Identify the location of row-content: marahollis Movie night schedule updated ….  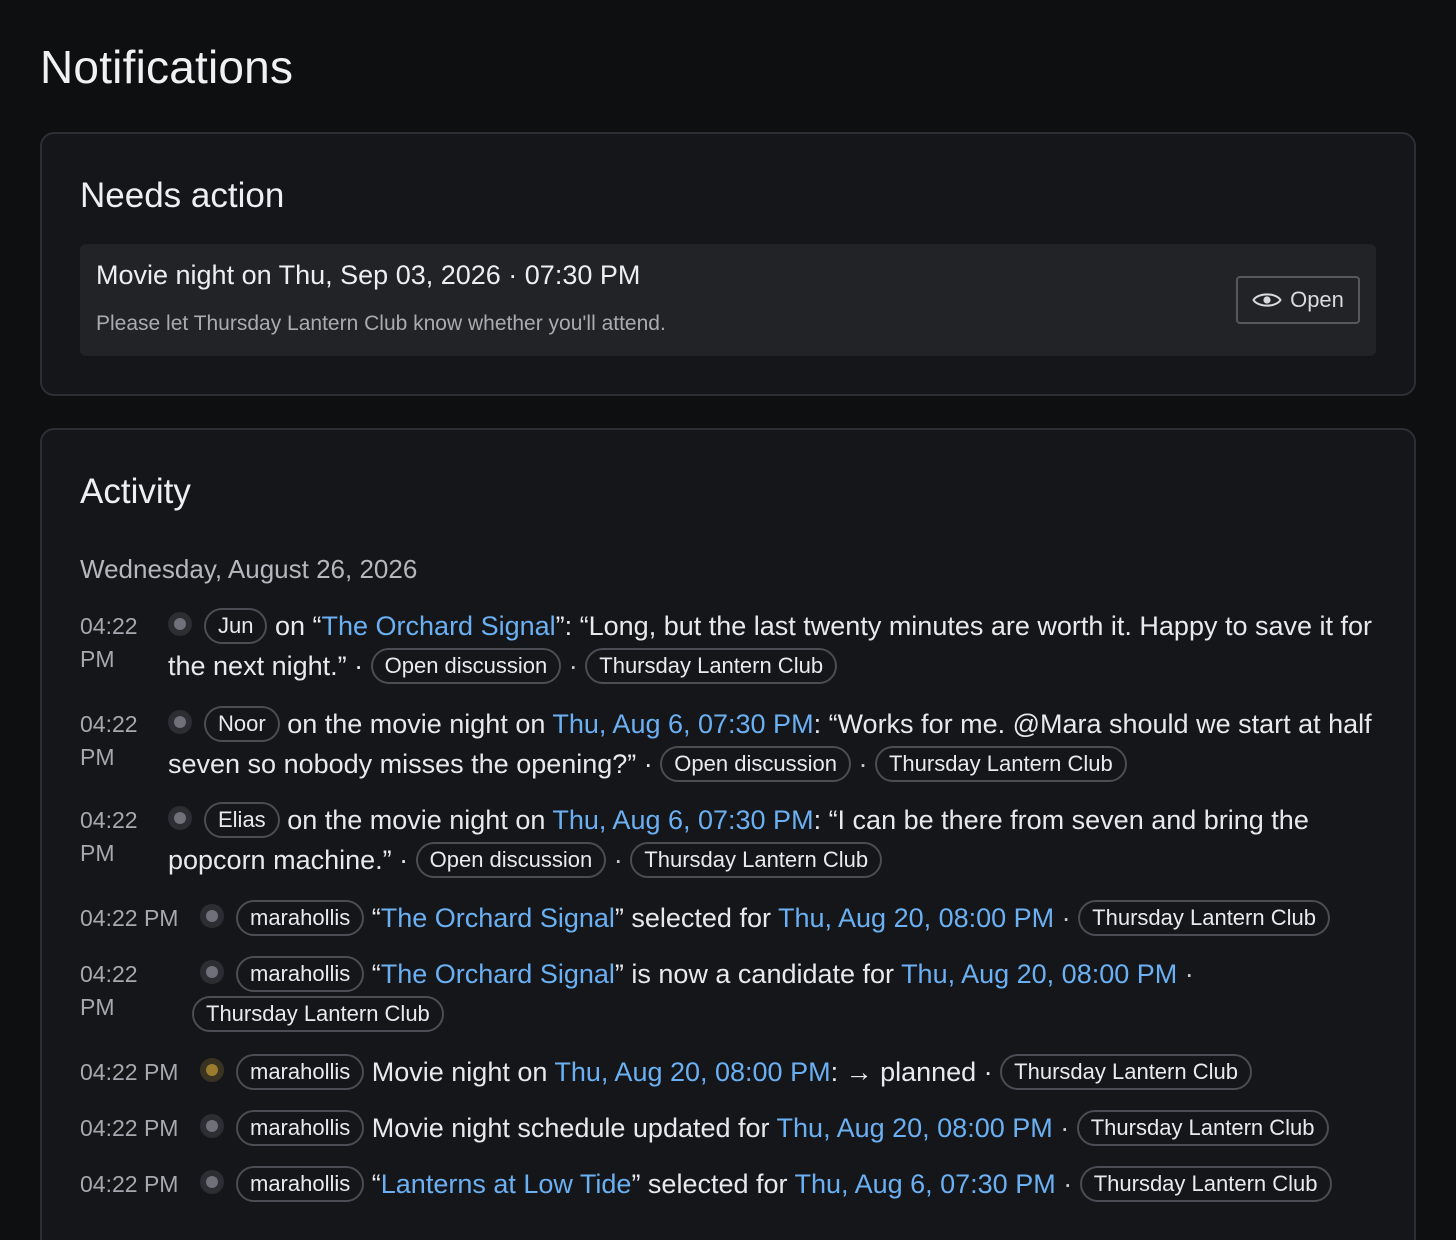
(790, 1128).